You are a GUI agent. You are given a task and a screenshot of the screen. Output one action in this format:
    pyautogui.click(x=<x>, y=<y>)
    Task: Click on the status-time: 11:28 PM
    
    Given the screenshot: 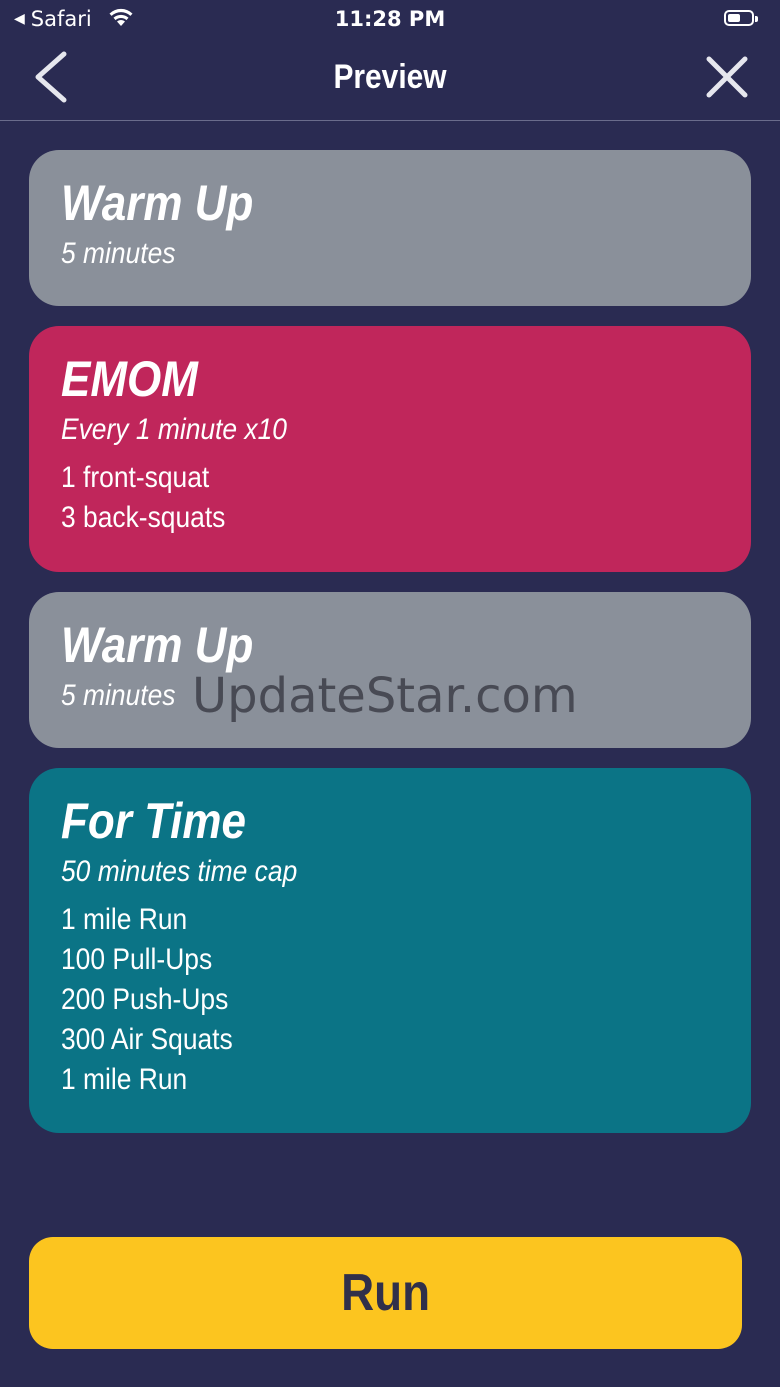 What is the action you would take?
    pyautogui.click(x=390, y=19)
    